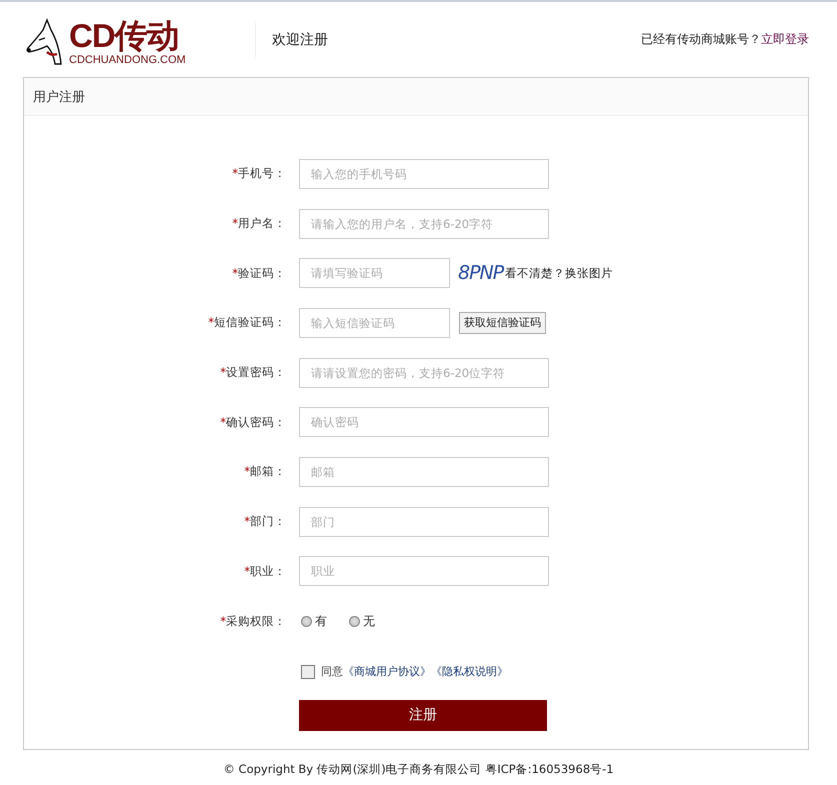 The image size is (837, 785). Describe the element at coordinates (418, 769) in the screenshot. I see `copyright-text: © Copyright By 传动网(深圳)电子商务有限公司 粤ICP备:16053968号-1` at that location.